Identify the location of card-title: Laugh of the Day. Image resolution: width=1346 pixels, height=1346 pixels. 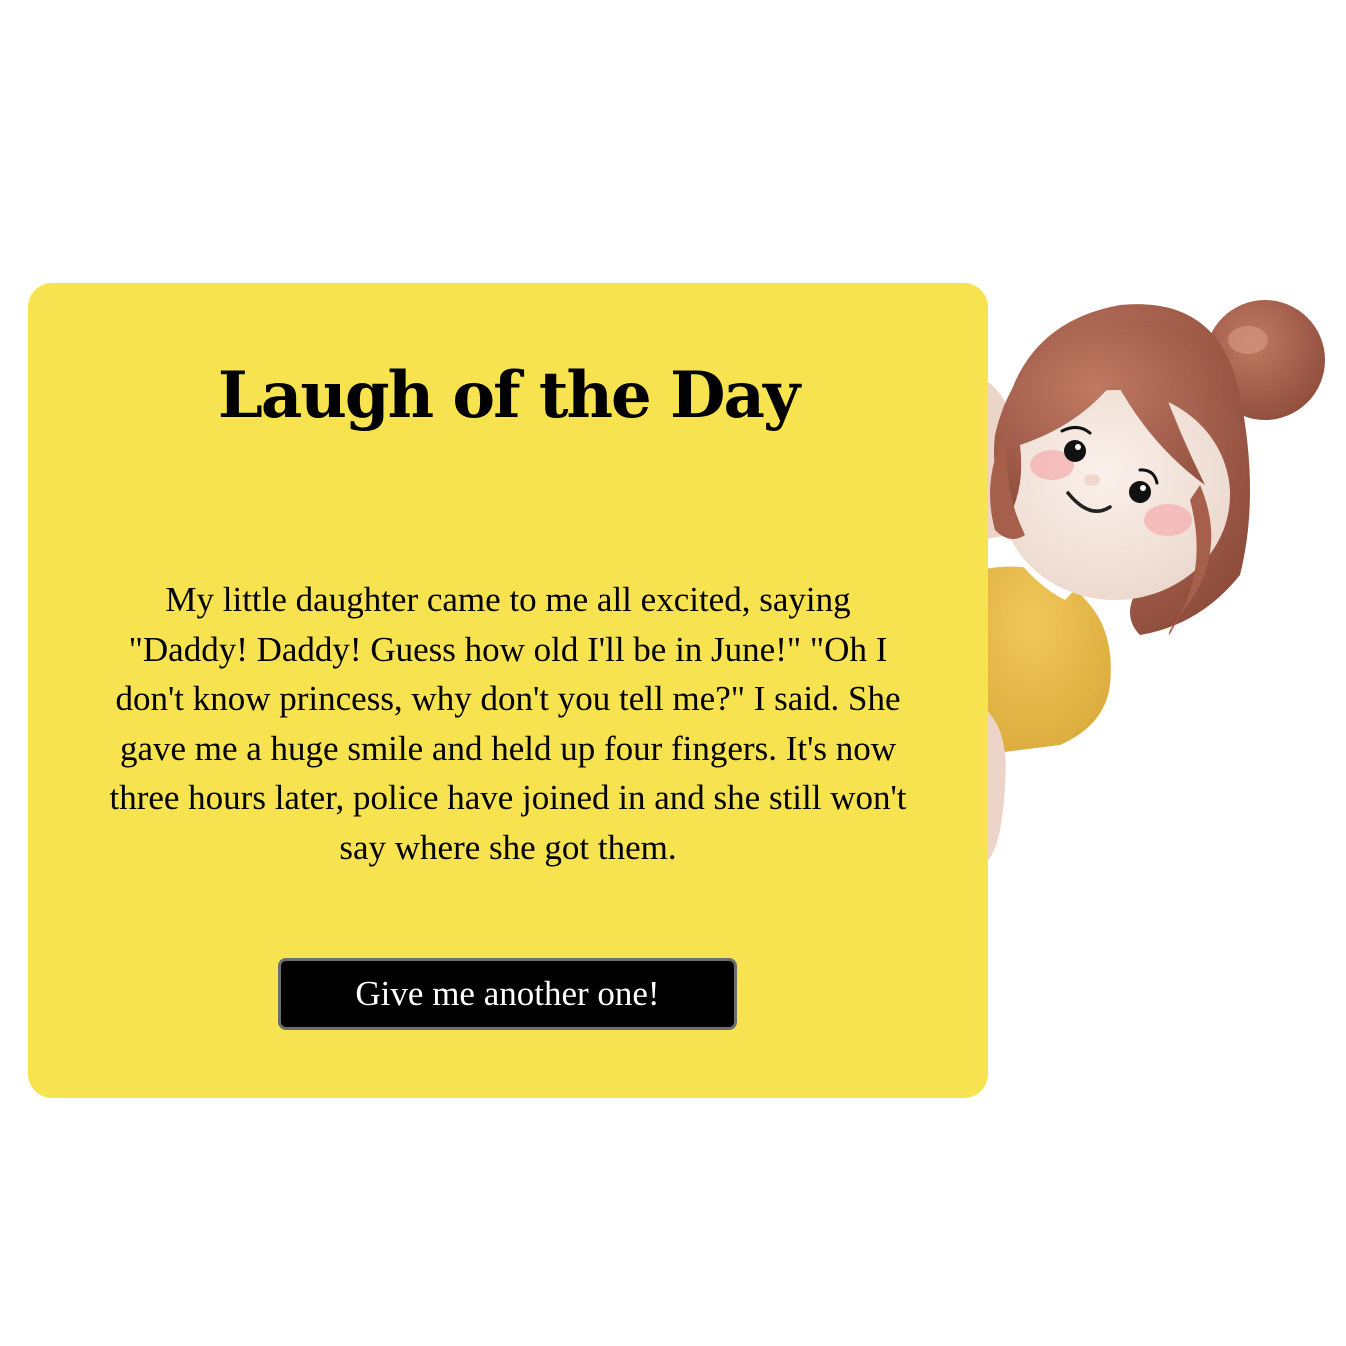
(508, 395).